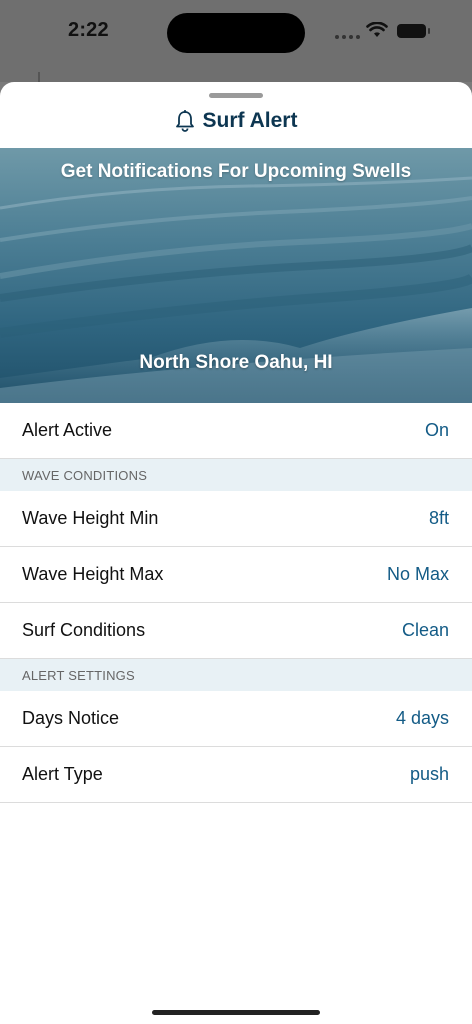 Image resolution: width=472 pixels, height=1024 pixels. What do you see at coordinates (429, 774) in the screenshot?
I see `row-value: push` at bounding box center [429, 774].